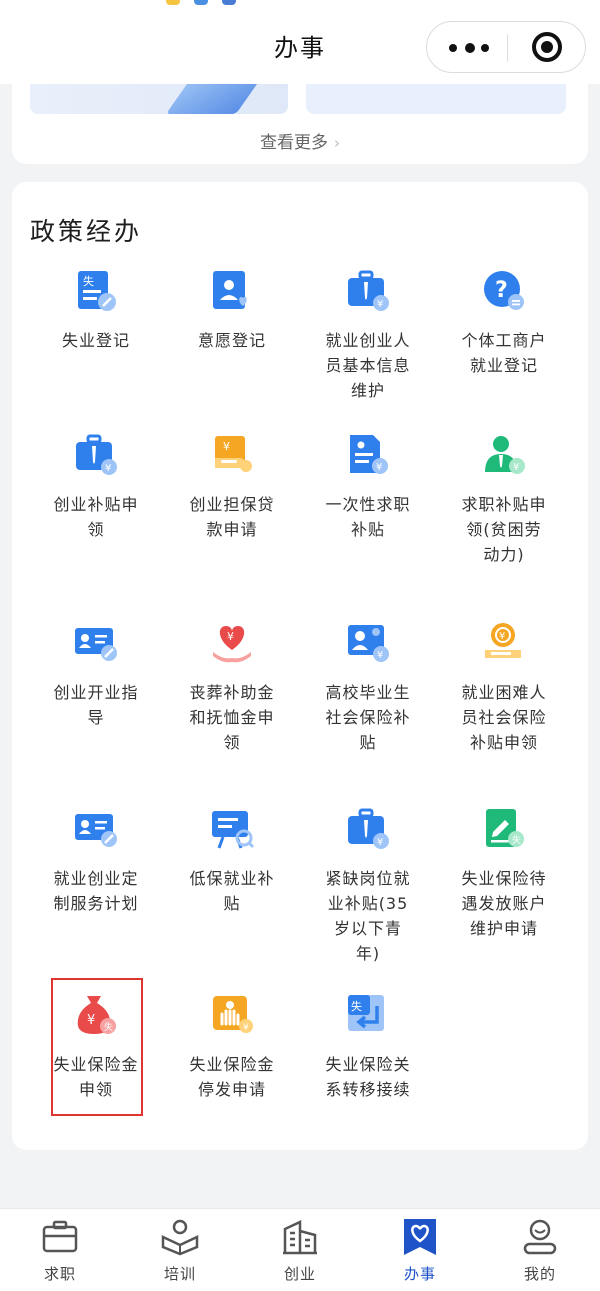 Image resolution: width=600 pixels, height=1291 pixels. Describe the element at coordinates (368, 1015) in the screenshot. I see `transfer-icon: 失` at that location.